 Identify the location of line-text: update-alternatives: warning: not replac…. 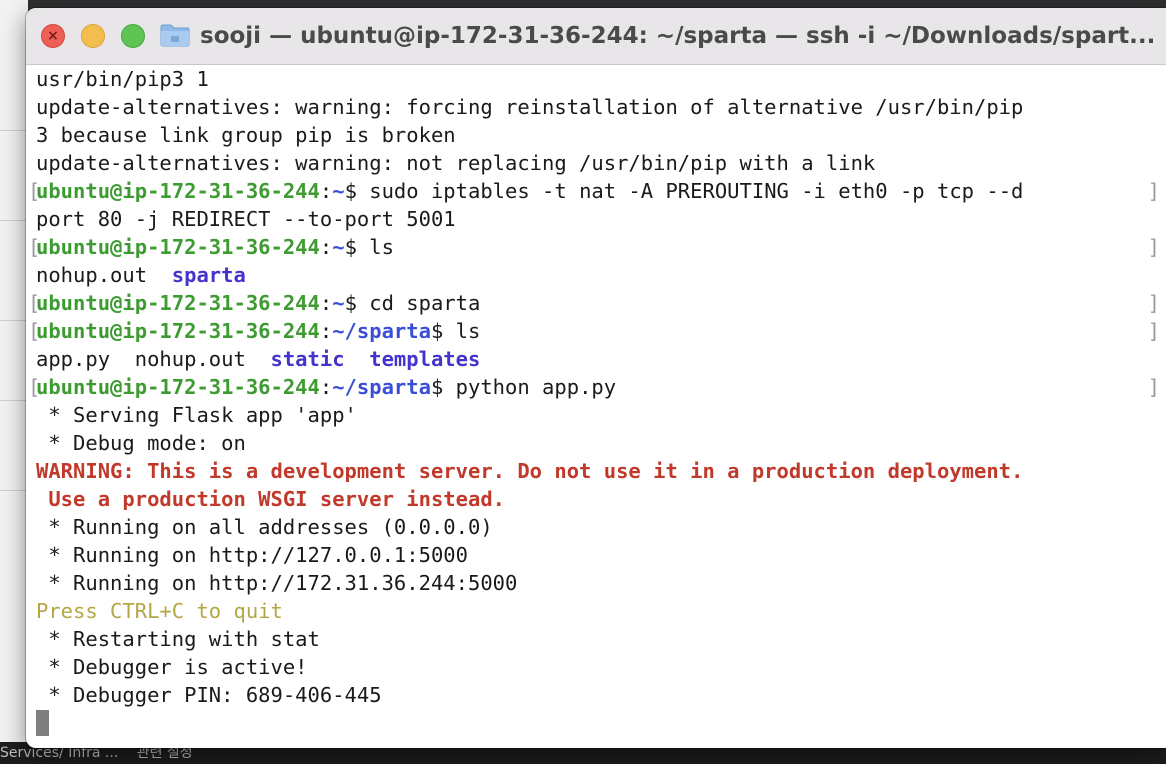
(456, 163).